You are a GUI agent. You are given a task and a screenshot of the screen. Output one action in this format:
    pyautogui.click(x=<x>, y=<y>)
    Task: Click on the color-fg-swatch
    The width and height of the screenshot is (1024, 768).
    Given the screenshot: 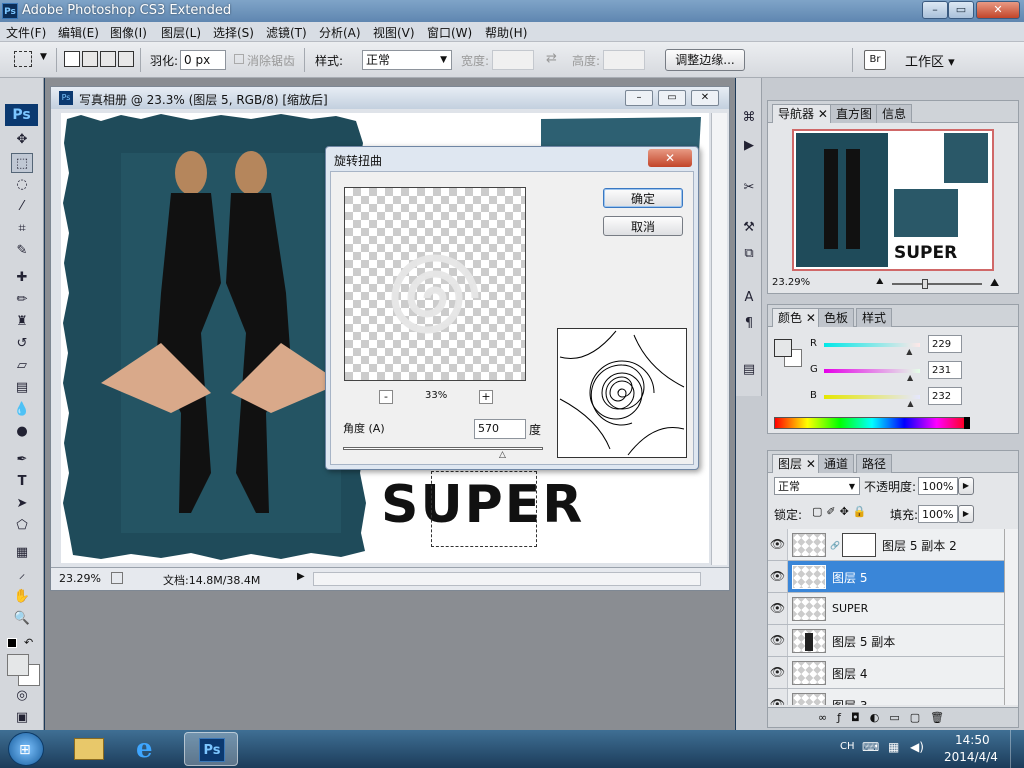 What is the action you would take?
    pyautogui.click(x=783, y=348)
    